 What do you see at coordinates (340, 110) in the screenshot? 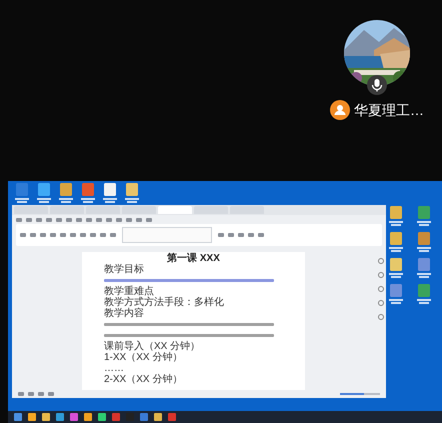
I see `person-icon` at bounding box center [340, 110].